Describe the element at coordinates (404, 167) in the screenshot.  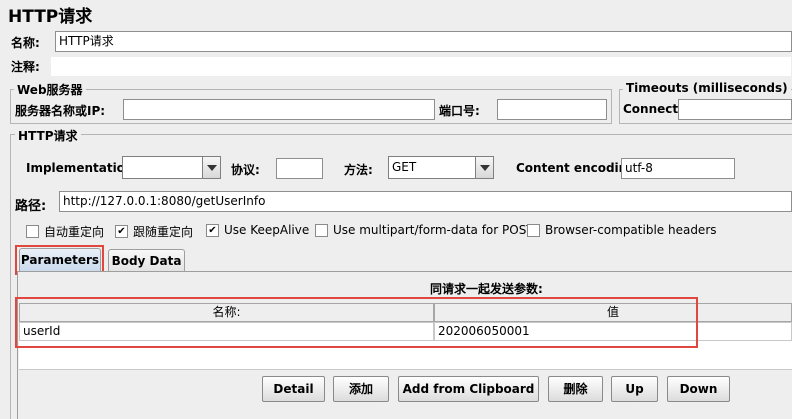
I see `method-value: GET` at that location.